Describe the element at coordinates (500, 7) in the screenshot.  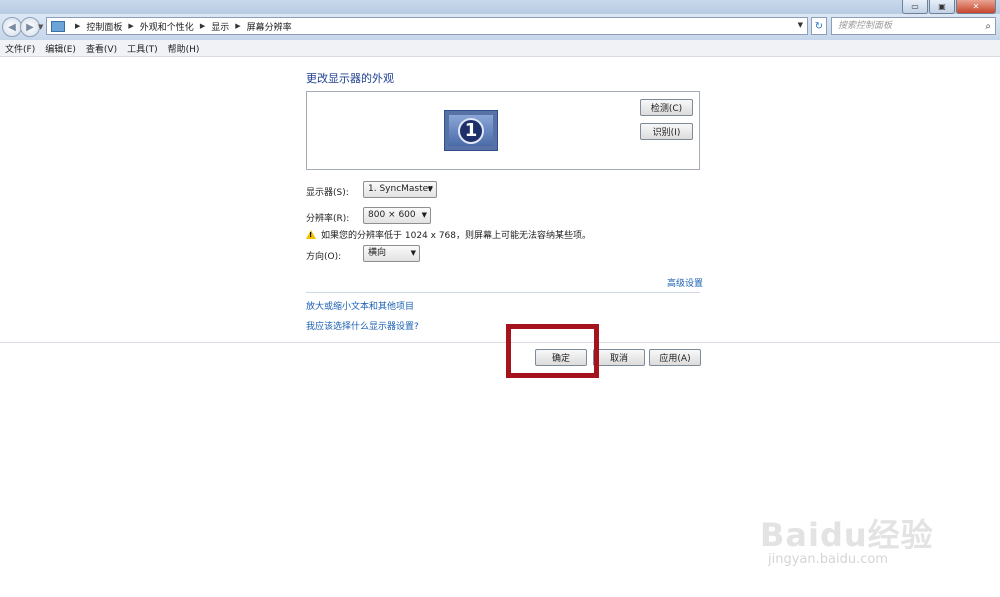
I see `window-titlebar: ▭ ▣ ✕` at that location.